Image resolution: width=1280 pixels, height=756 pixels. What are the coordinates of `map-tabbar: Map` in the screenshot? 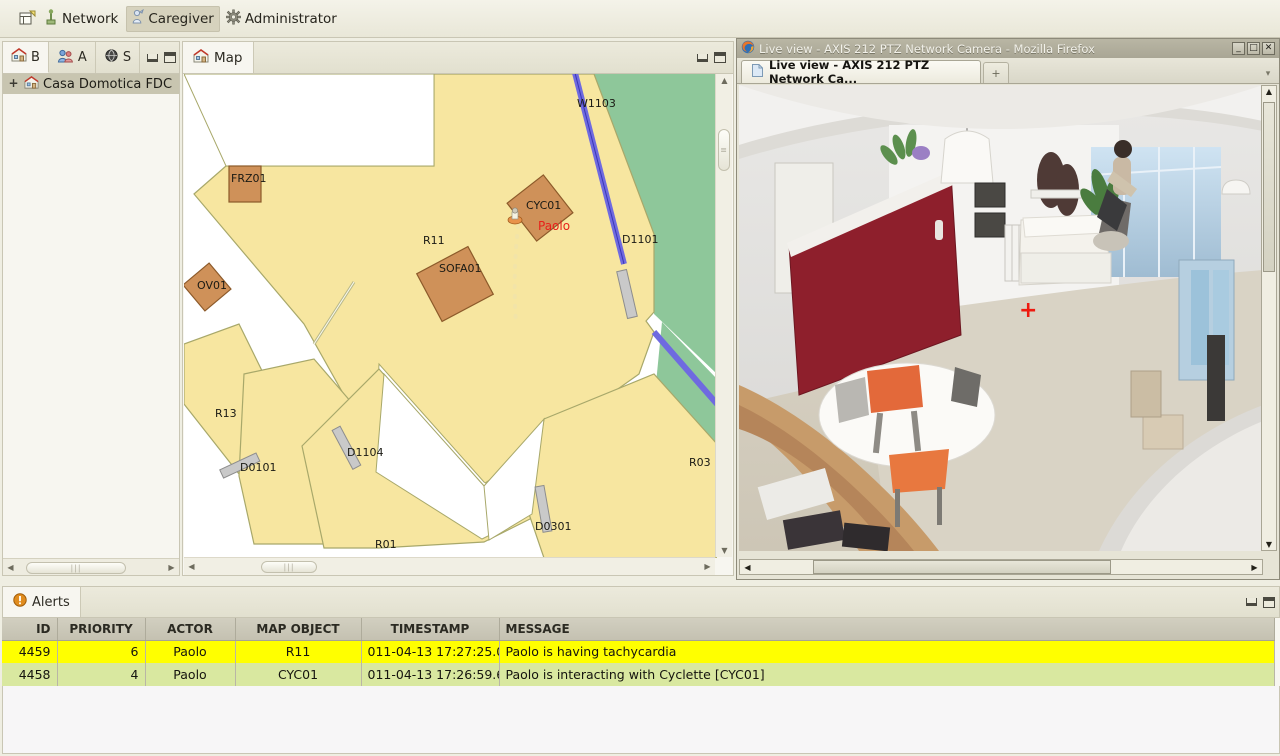 It's located at (458, 58).